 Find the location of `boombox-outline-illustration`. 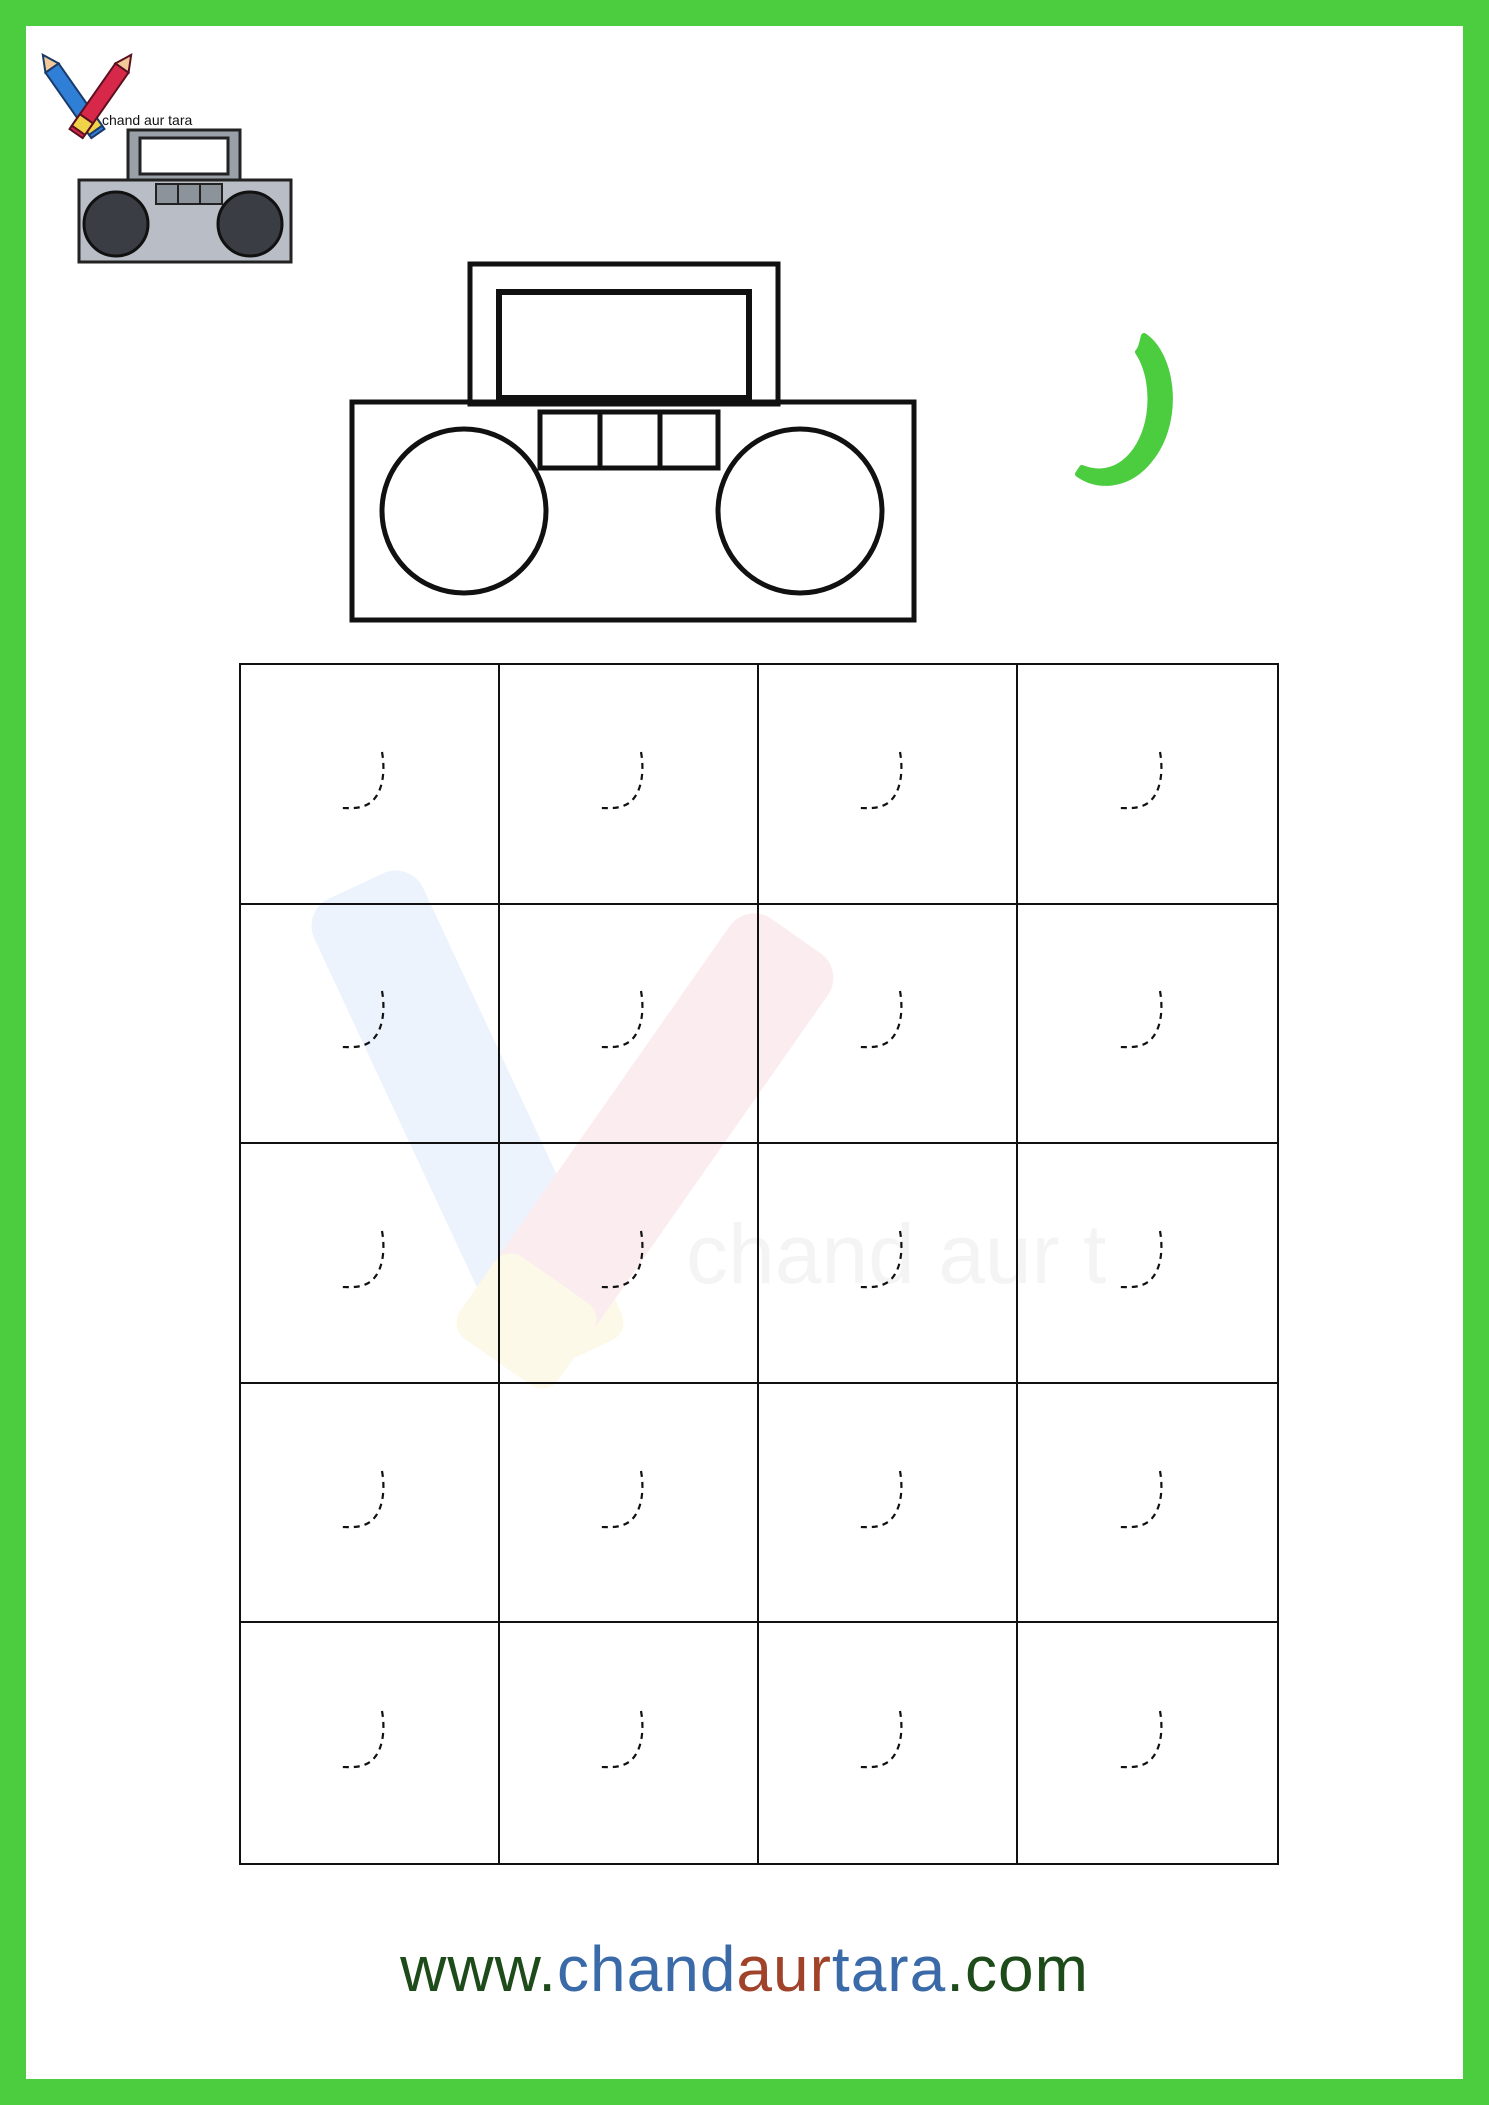

boombox-outline-illustration is located at coordinates (633, 442).